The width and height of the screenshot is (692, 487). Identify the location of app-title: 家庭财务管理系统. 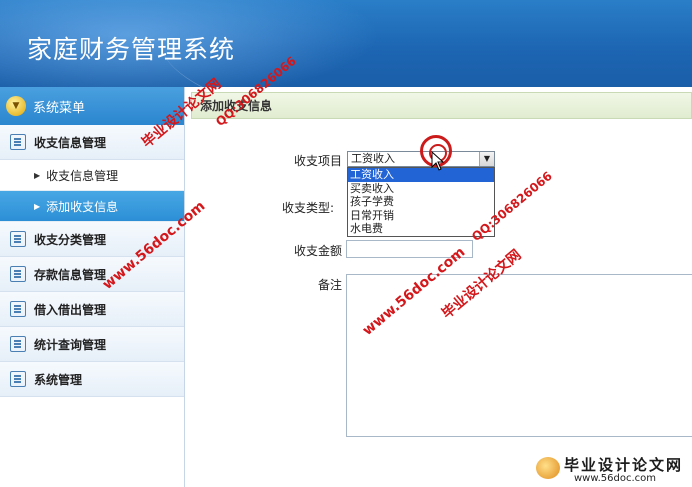
(131, 49).